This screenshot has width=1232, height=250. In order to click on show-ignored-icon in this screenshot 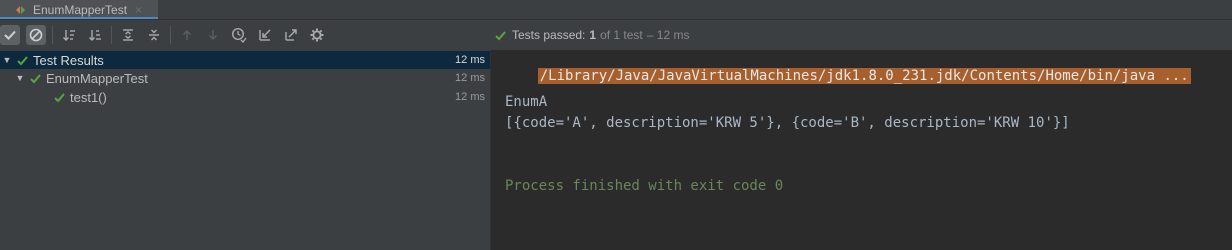, I will do `click(36, 35)`.